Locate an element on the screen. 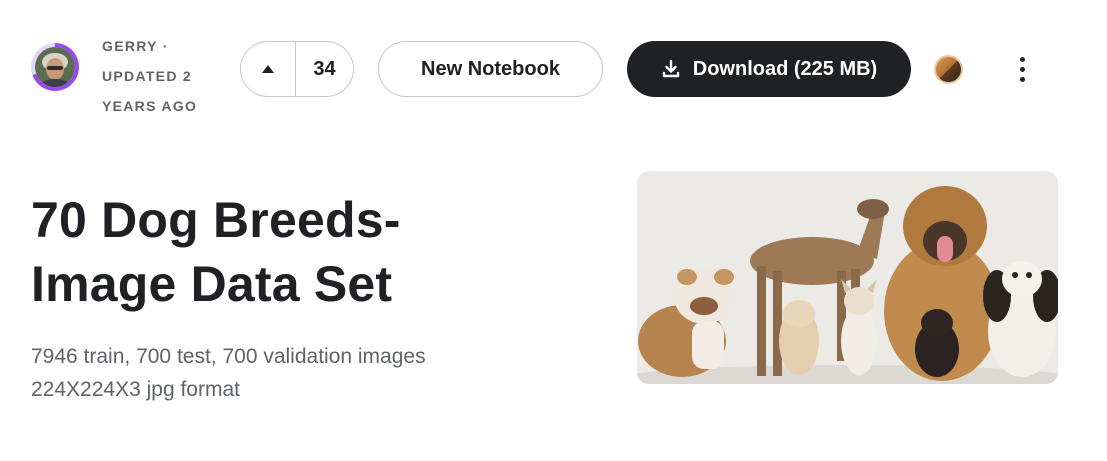  upvote-button is located at coordinates (268, 69).